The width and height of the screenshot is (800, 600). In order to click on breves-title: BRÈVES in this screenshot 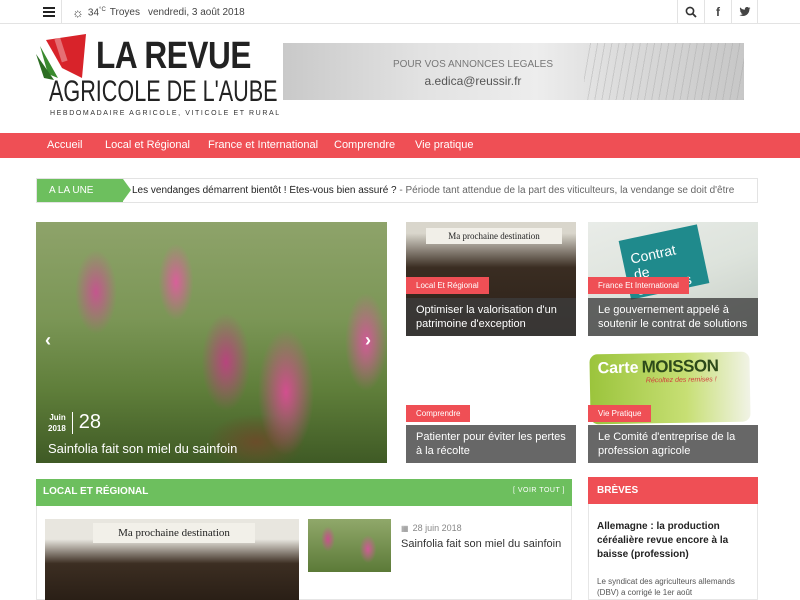, I will do `click(618, 490)`.